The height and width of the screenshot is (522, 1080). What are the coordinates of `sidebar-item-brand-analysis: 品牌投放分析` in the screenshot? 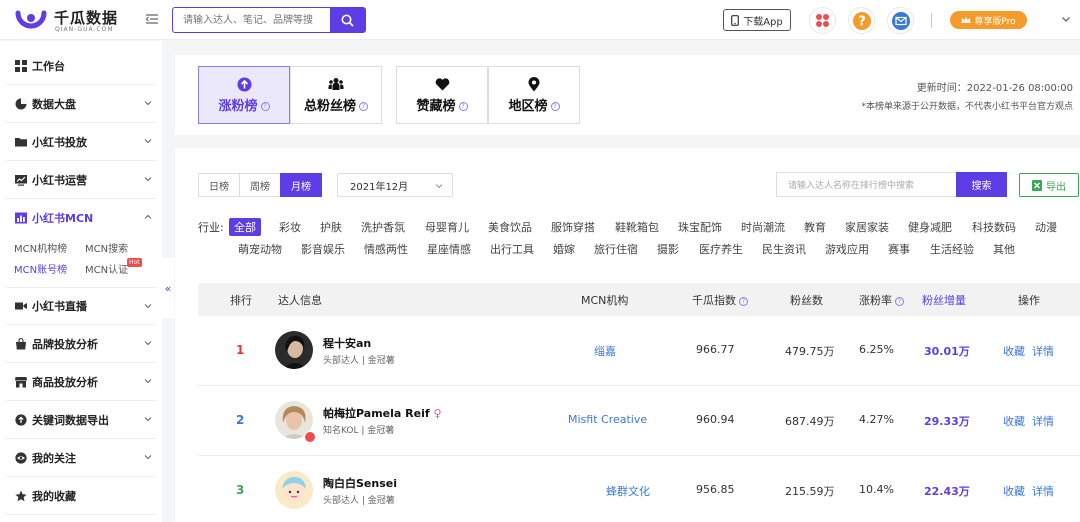 It's located at (81, 344).